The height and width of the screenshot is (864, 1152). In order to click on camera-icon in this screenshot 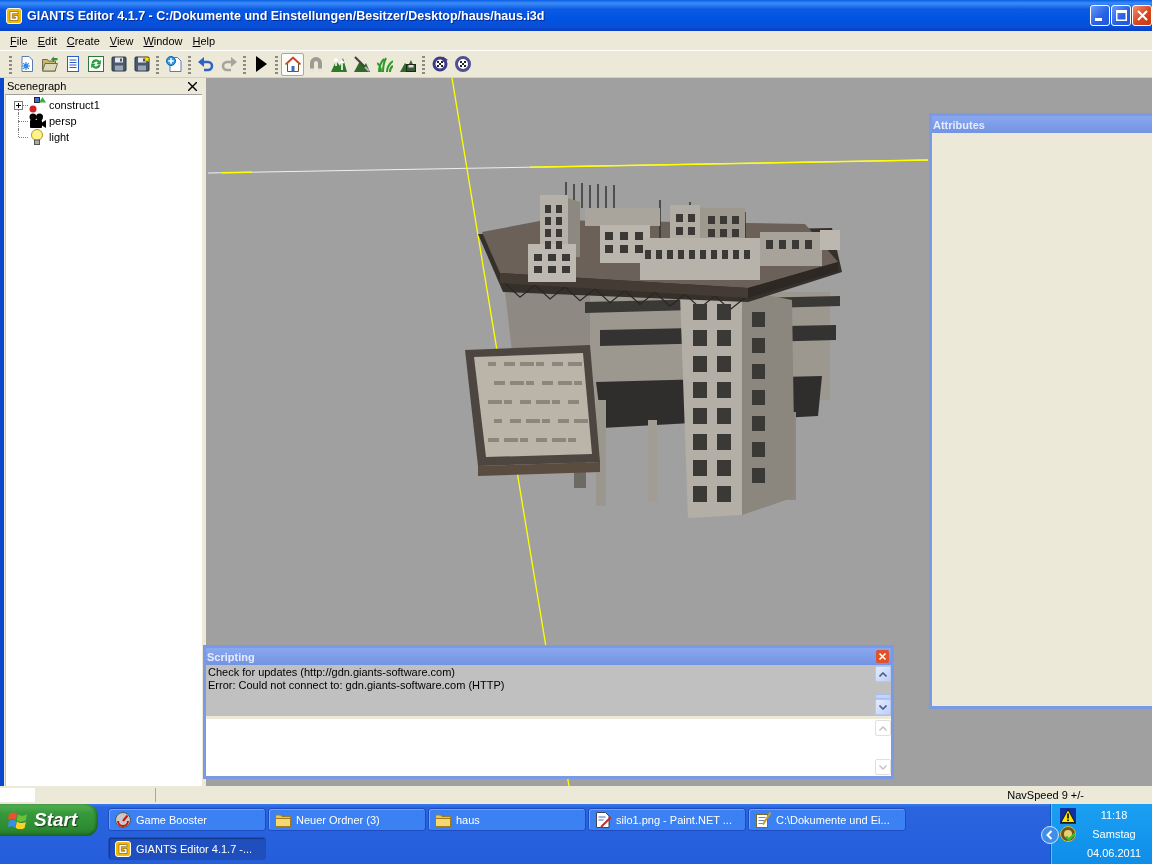, I will do `click(37, 121)`.